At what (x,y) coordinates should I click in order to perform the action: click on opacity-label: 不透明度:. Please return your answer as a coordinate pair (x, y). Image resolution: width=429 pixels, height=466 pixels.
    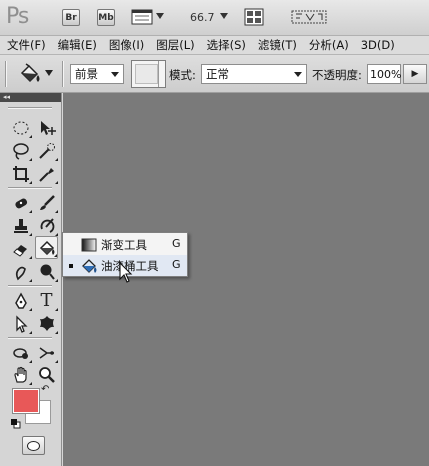
    Looking at the image, I should click on (337, 75).